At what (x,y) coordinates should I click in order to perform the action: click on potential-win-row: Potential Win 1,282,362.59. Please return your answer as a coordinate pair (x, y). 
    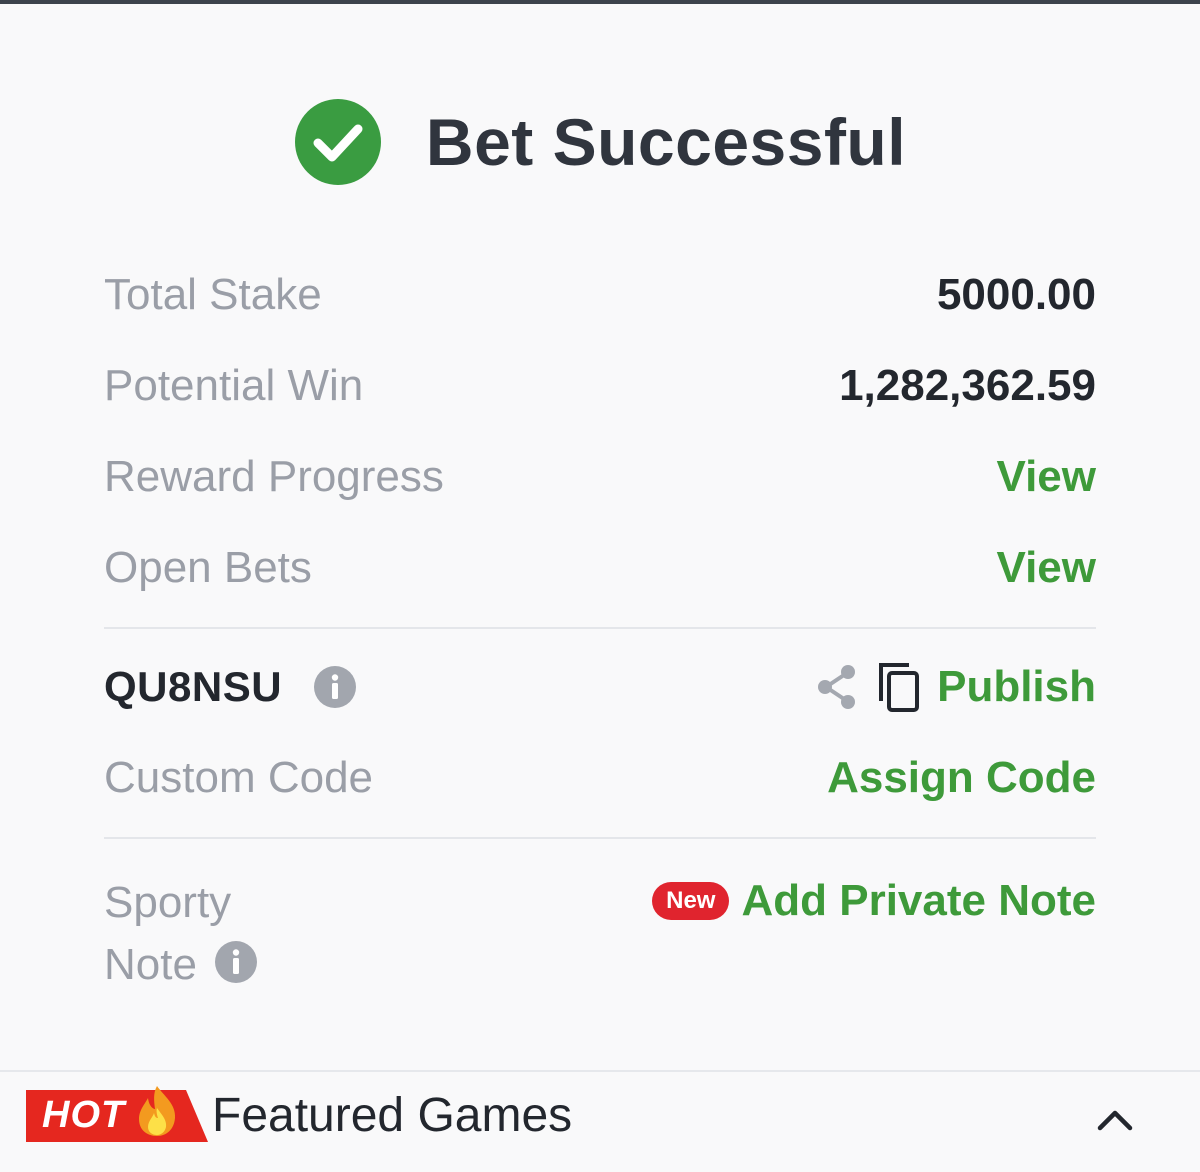
    Looking at the image, I should click on (600, 386).